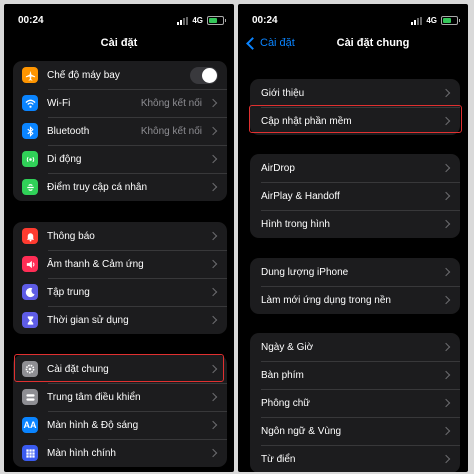 The height and width of the screenshot is (474, 474). What do you see at coordinates (355, 458) in the screenshot?
I see `general-row-dictionary: Từ điển` at bounding box center [355, 458].